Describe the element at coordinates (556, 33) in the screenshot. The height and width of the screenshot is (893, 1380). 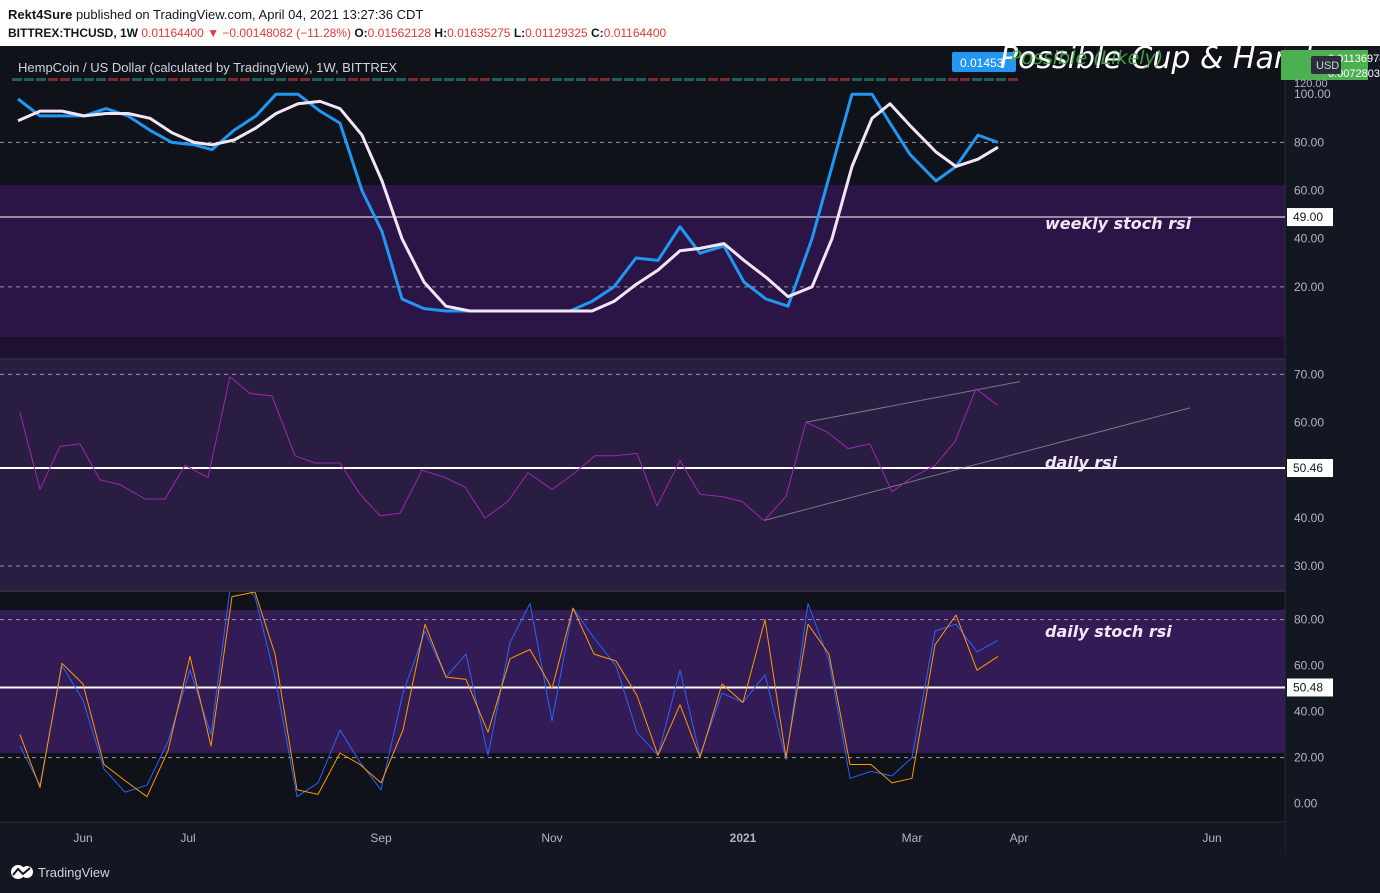
I see `low-value: 0.01129325` at that location.